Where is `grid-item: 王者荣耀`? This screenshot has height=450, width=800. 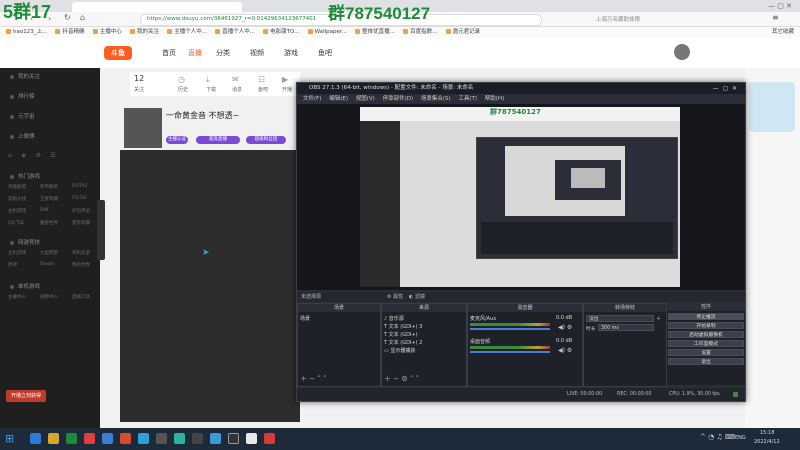 grid-item: 王者荣耀 is located at coordinates (49, 199).